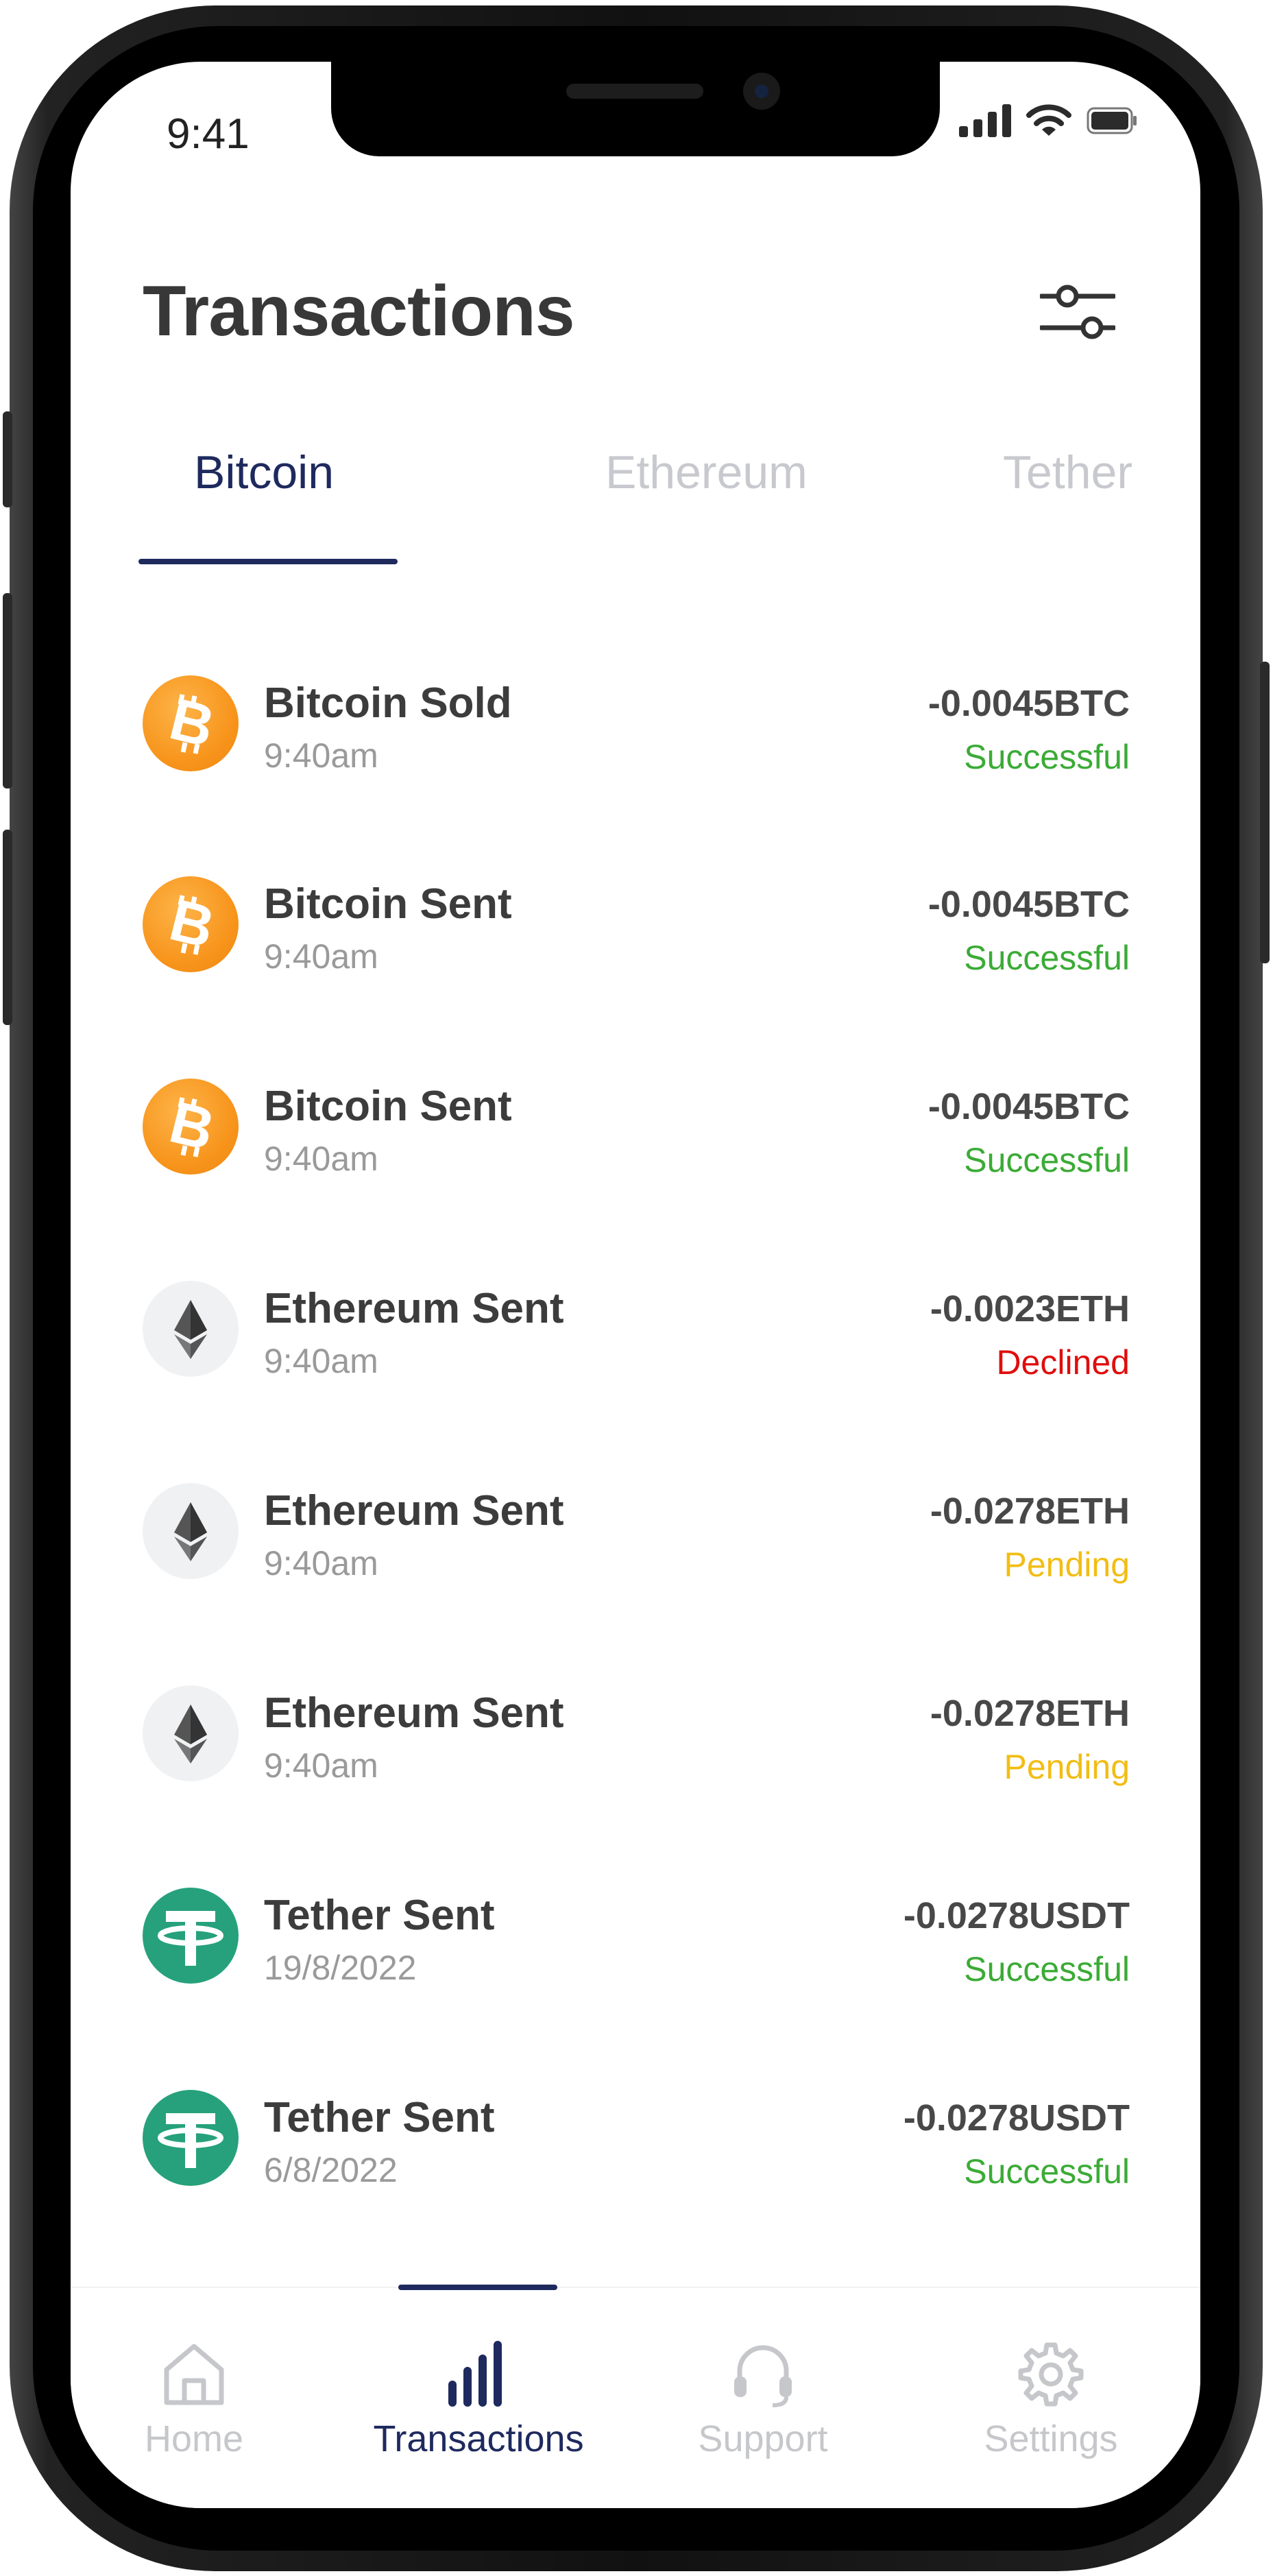 The height and width of the screenshot is (2576, 1273). I want to click on status-icons, so click(1048, 121).